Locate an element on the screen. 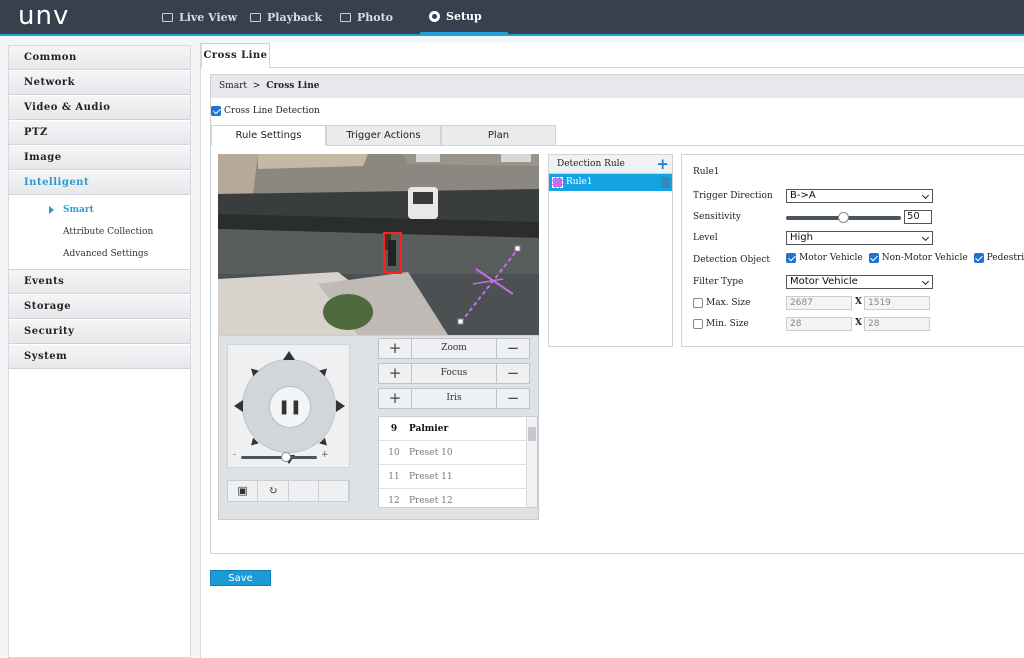 Image resolution: width=1024 pixels, height=658 pixels. sensitivity-thumb is located at coordinates (843, 217).